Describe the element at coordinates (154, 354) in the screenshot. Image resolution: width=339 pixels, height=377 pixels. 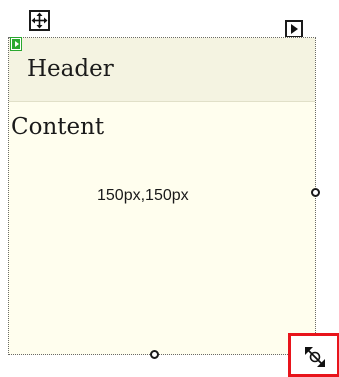
I see `bottom-resize-grip` at that location.